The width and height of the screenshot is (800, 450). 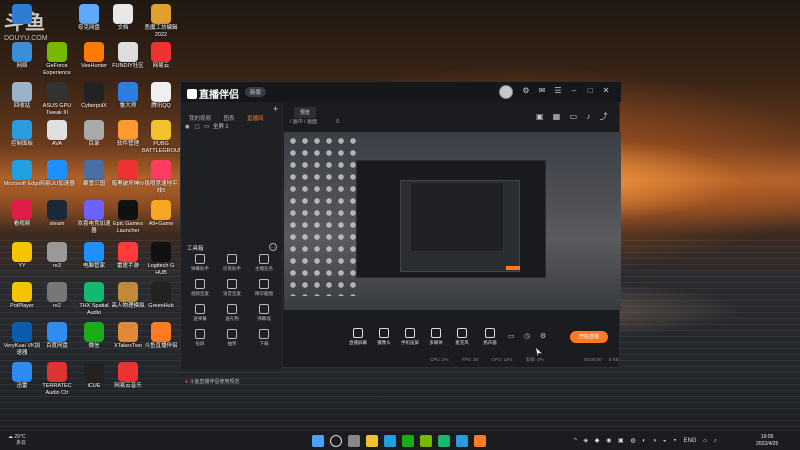 What do you see at coordinates (161, 21) in the screenshot?
I see `desktop-icon: 恶魔工坊编辑2022` at bounding box center [161, 21].